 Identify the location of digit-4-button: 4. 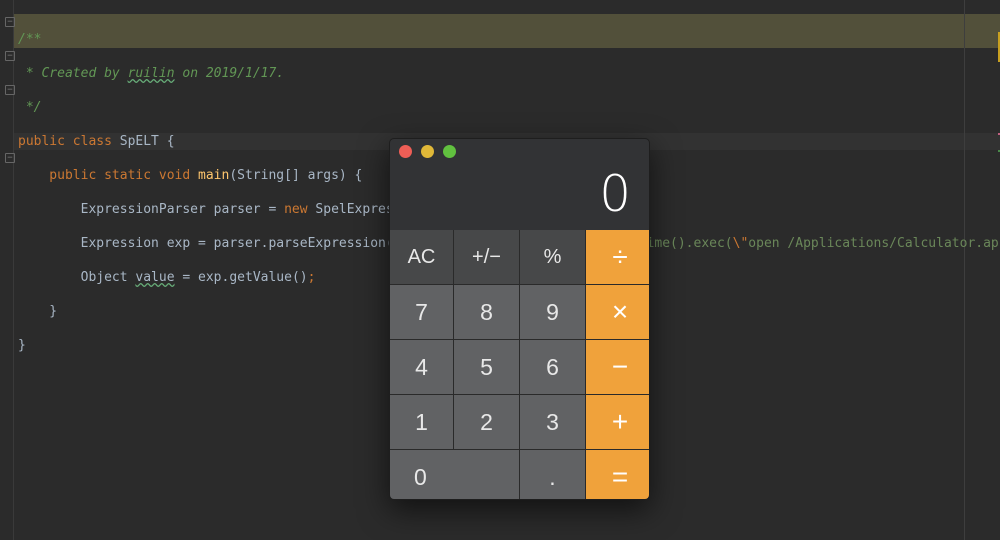
(421, 367).